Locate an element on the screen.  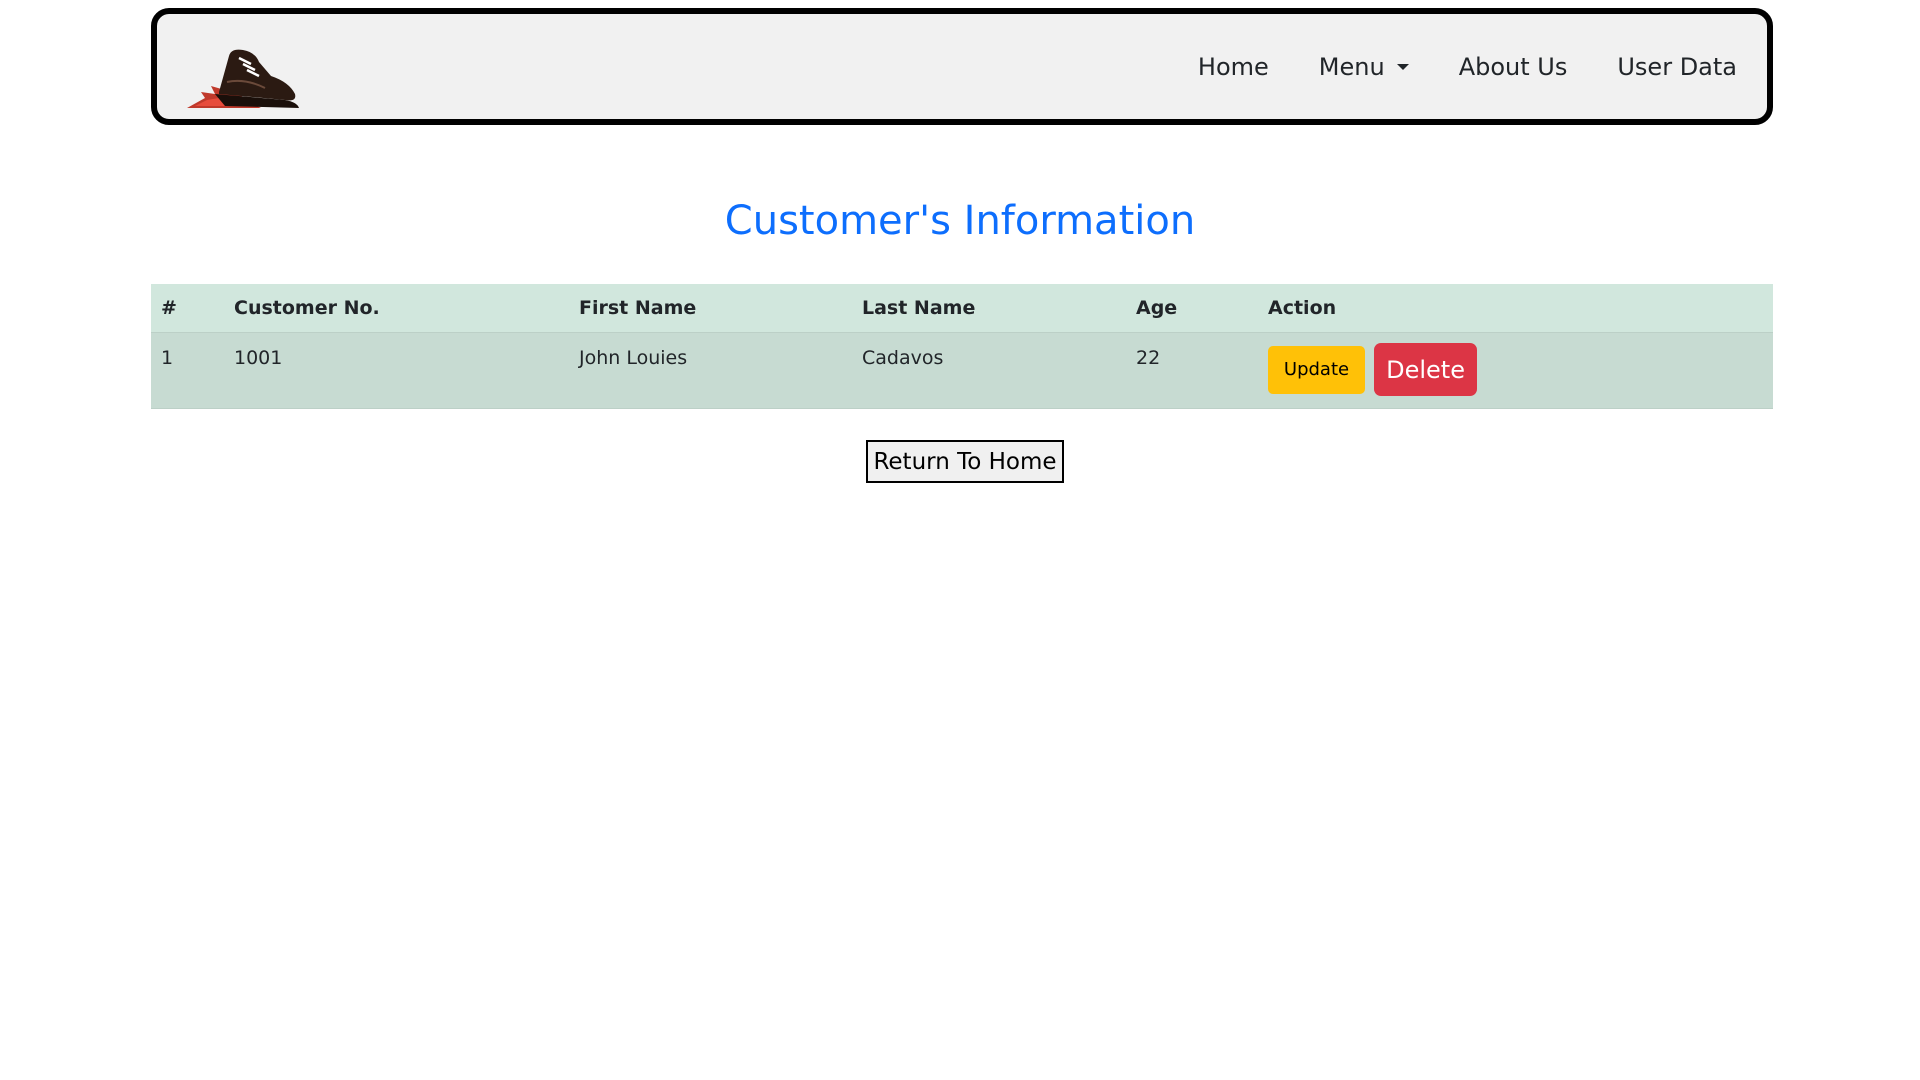
header-action: Action is located at coordinates (1515, 308).